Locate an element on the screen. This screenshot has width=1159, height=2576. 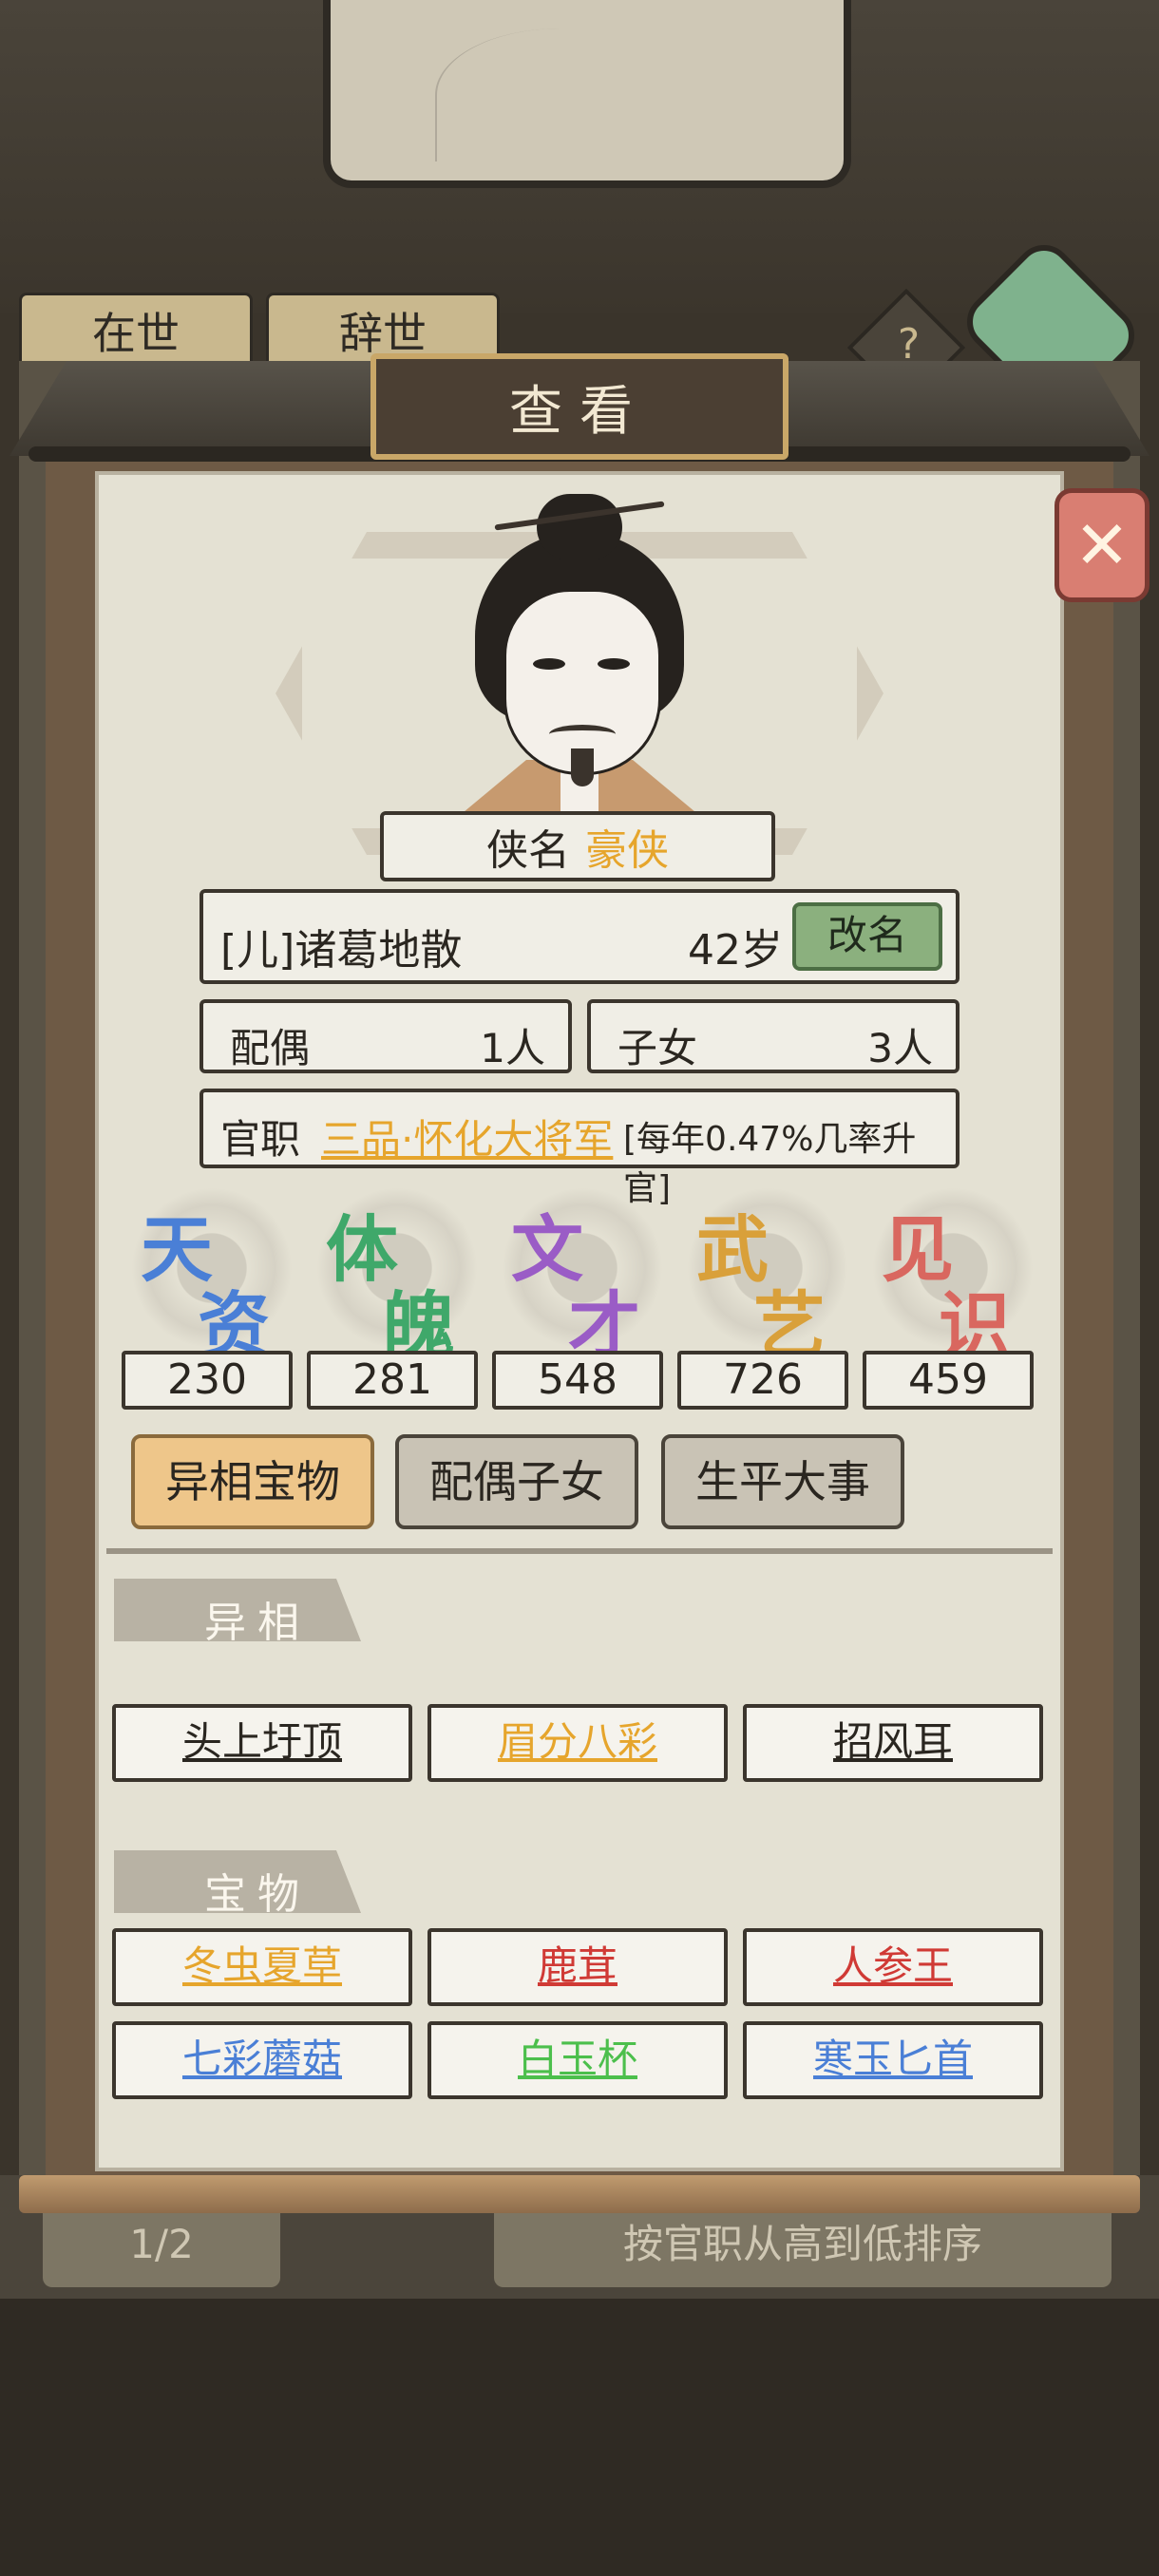
hero-title-label: 侠名 is located at coordinates (528, 850).